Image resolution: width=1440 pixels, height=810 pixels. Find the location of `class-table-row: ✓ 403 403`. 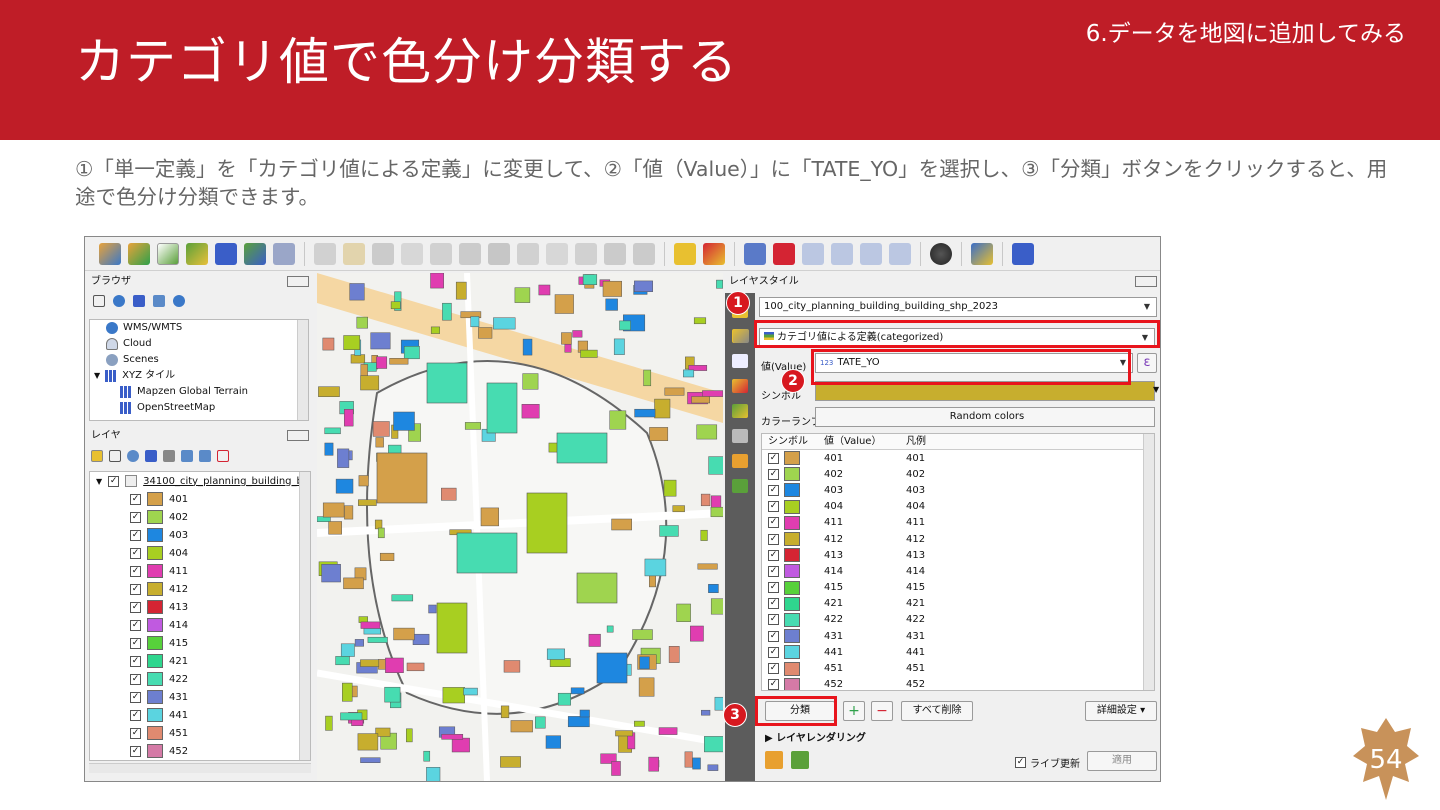

class-table-row: ✓ 403 403 is located at coordinates (958, 490).